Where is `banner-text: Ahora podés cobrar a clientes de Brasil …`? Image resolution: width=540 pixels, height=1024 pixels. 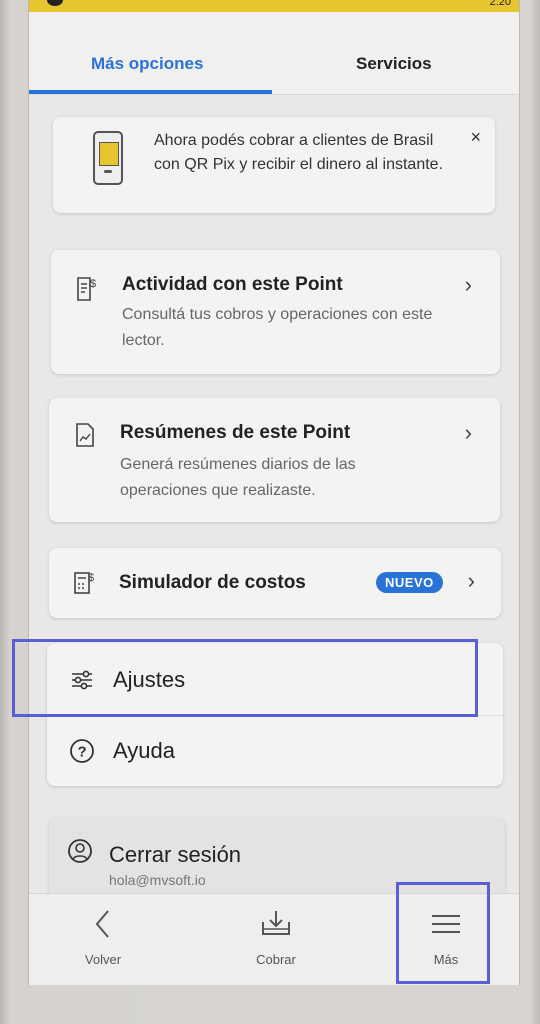
banner-text: Ahora podés cobrar a clientes de Brasil … is located at coordinates (299, 152).